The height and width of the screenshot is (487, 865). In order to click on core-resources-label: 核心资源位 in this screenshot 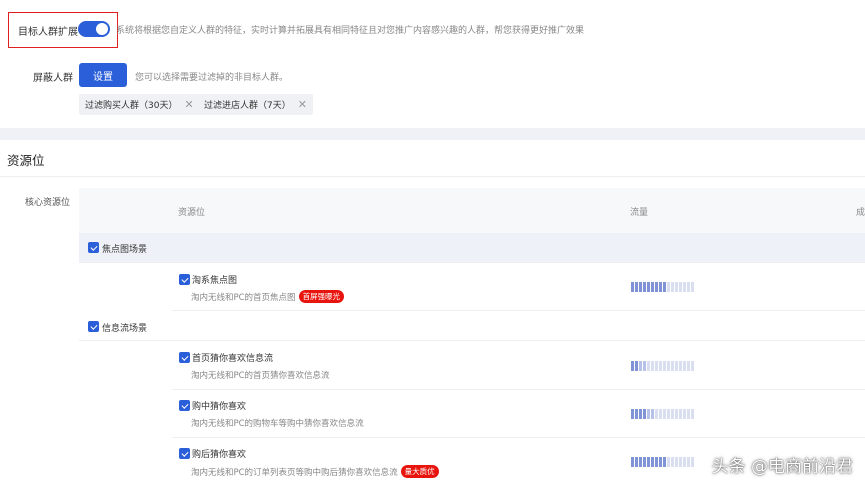, I will do `click(48, 203)`.